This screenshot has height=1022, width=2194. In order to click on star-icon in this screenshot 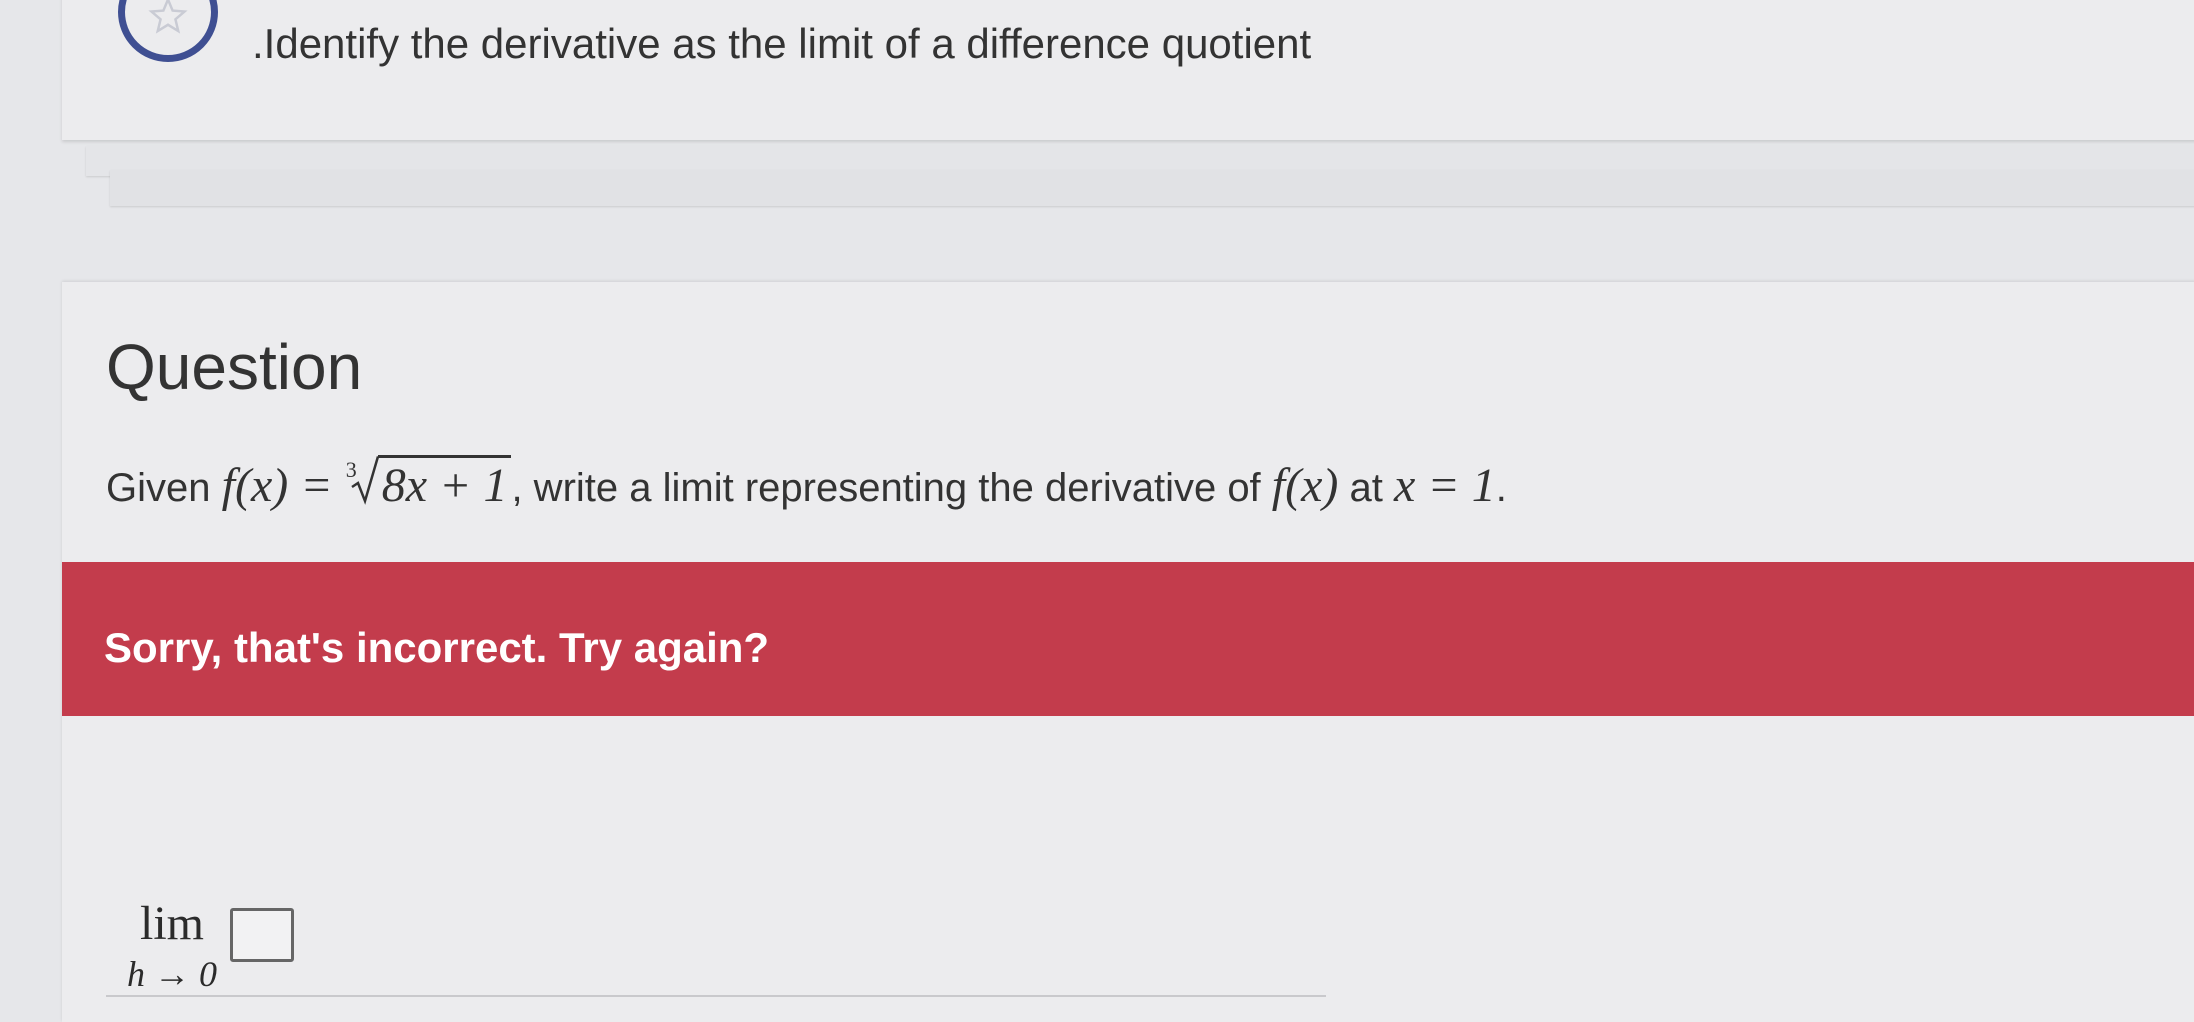, I will do `click(168, 17)`.